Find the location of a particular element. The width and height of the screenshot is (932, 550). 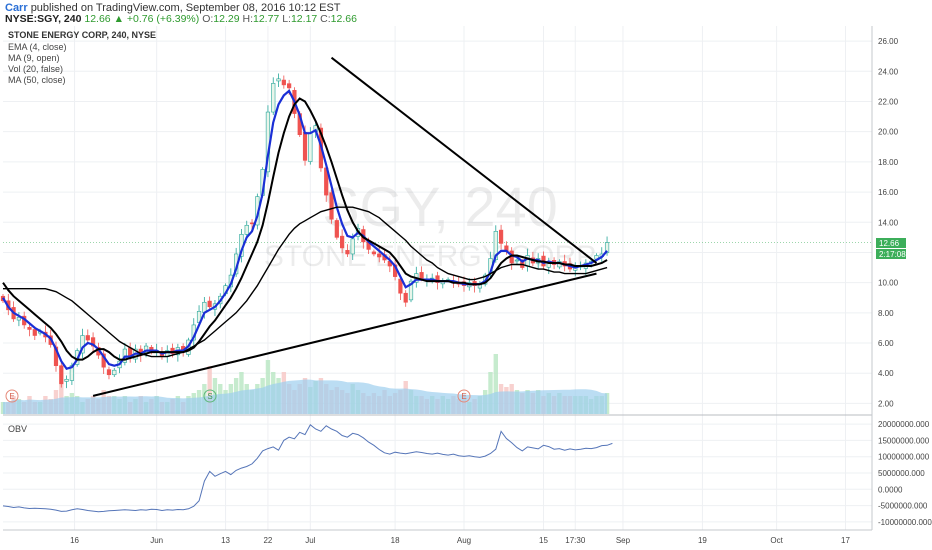

price-tick-label: 2.00 is located at coordinates (886, 403).